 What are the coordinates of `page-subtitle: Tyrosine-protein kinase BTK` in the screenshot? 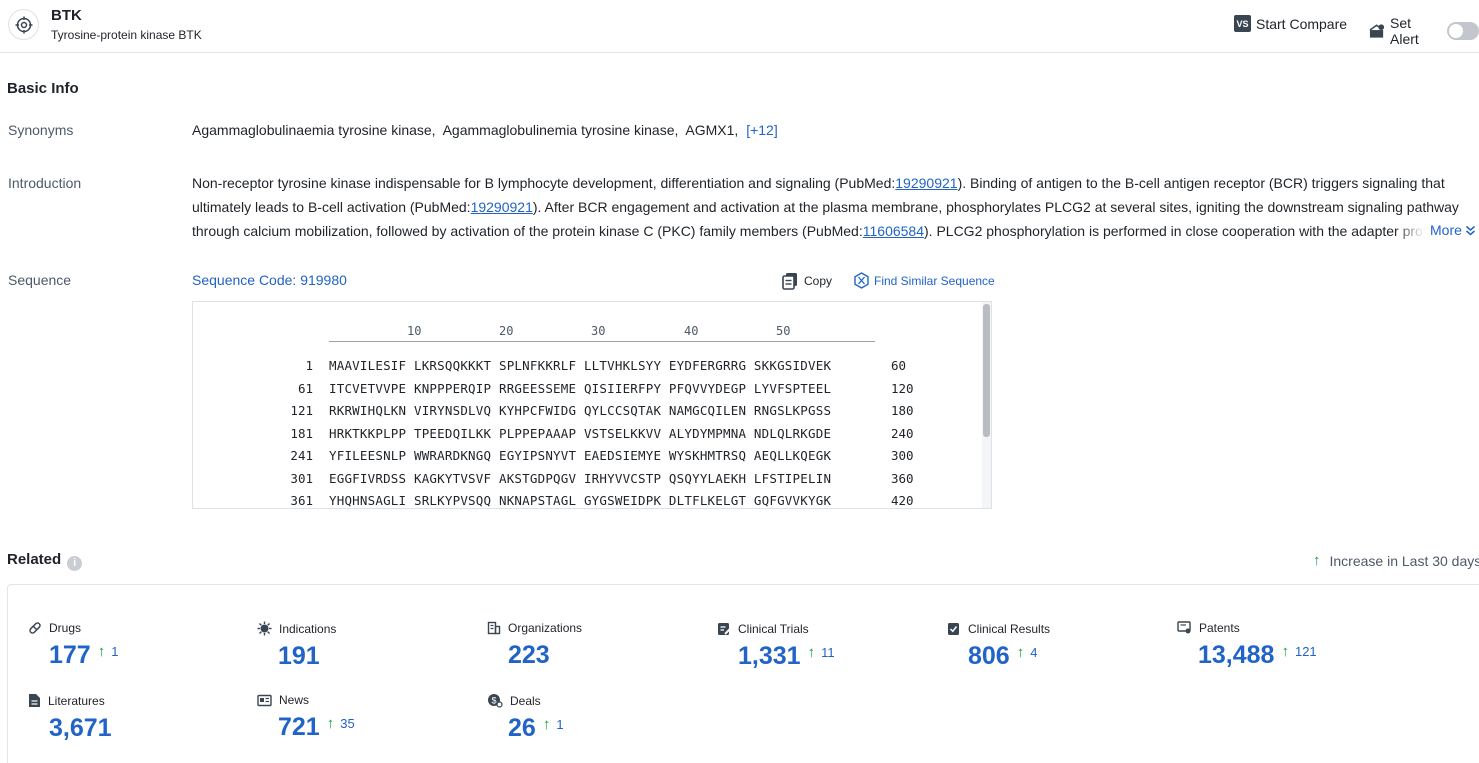 It's located at (126, 35).